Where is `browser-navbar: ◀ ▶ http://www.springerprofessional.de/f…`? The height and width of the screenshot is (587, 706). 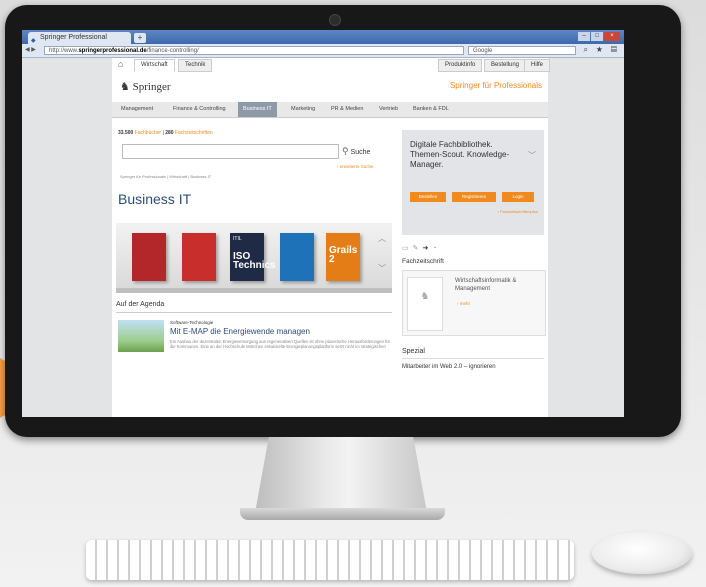 browser-navbar: ◀ ▶ http://www.springerprofessional.de/f… is located at coordinates (323, 51).